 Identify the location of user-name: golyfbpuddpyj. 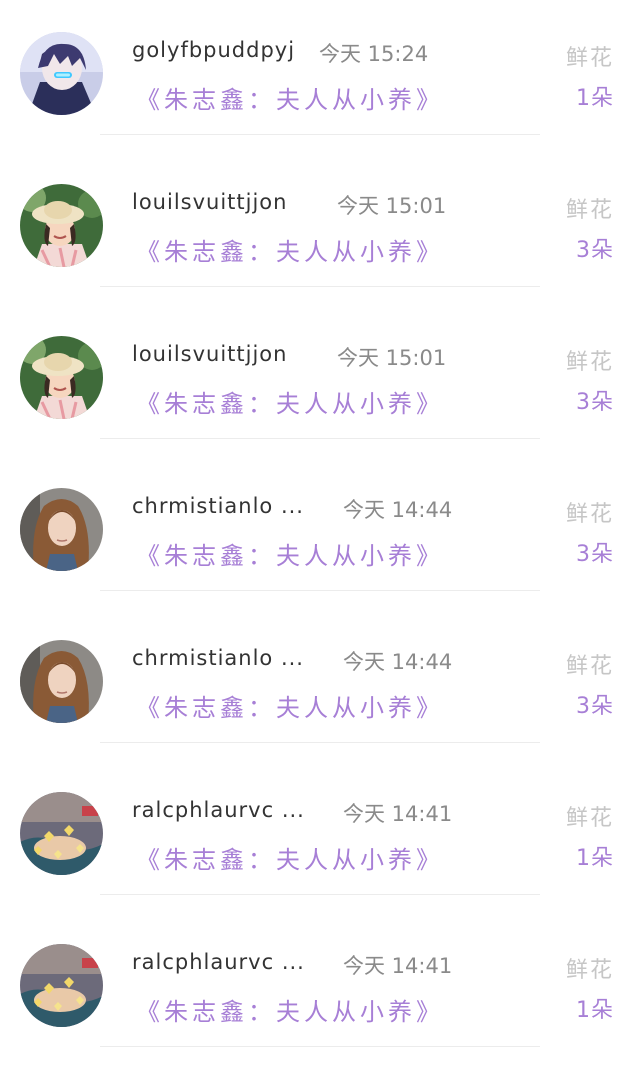
(213, 50).